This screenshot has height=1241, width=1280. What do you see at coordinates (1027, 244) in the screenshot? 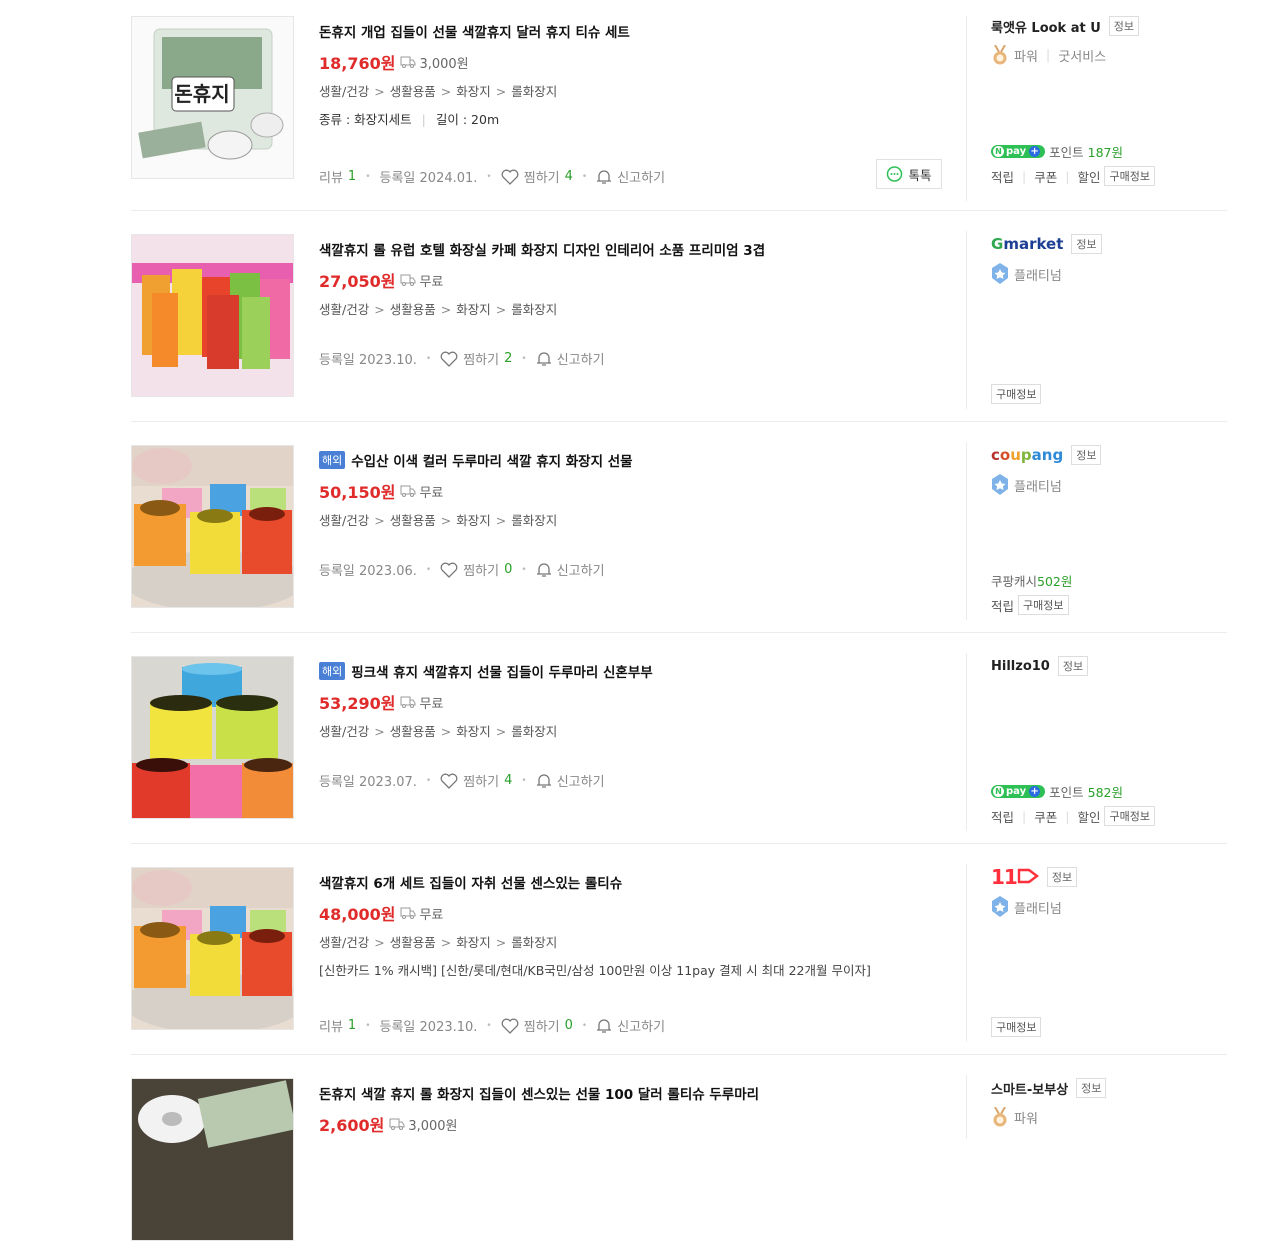
I see `seller-name: Gmarket` at bounding box center [1027, 244].